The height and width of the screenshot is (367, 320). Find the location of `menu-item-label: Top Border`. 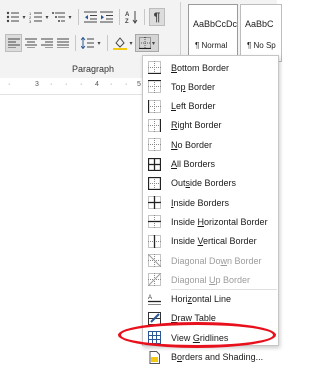

menu-item-label: Top Border is located at coordinates (193, 87).